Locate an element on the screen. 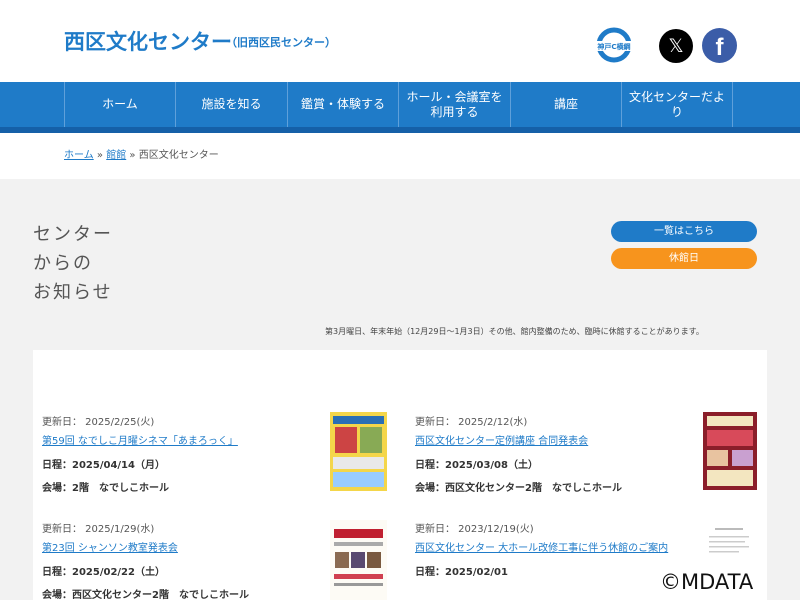 The width and height of the screenshot is (800, 600). news-title-link: 西区文化センター 大ホール改修工事に伴う休館のご案内 is located at coordinates (555, 548).